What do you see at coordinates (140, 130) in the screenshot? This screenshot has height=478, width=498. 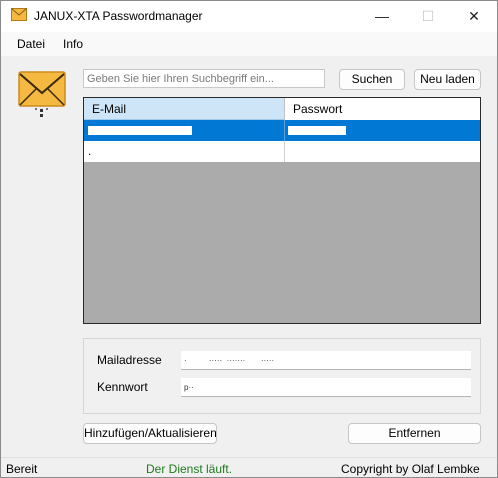 I see `redacted-email-mask` at bounding box center [140, 130].